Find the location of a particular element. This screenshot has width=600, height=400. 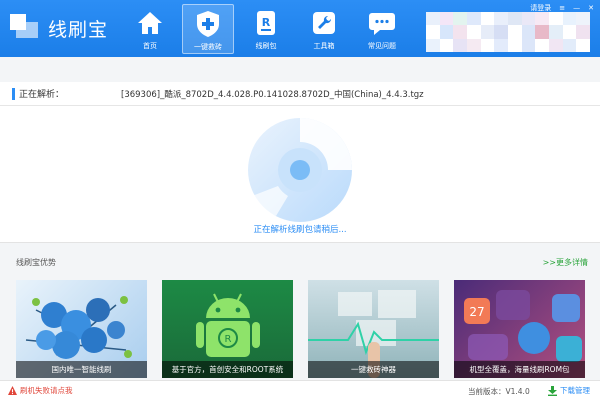

menu-icon: ≡ is located at coordinates (562, 8).